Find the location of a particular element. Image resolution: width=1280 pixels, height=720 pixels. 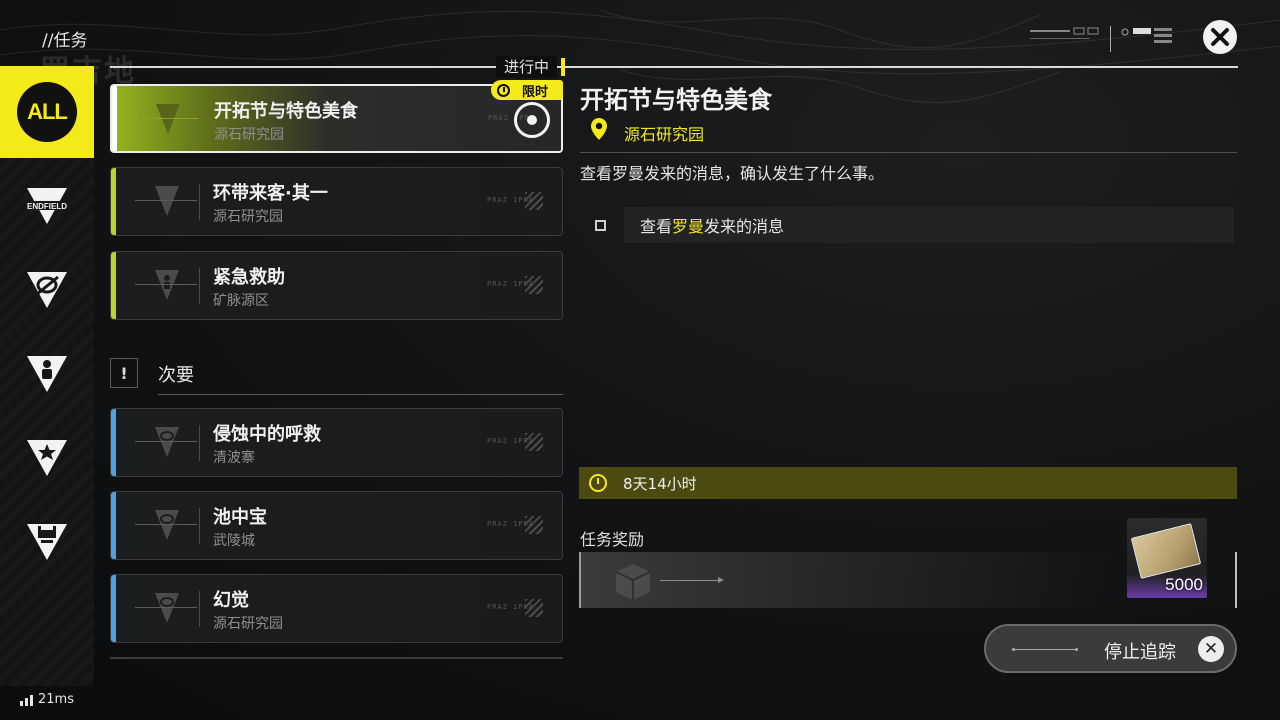

quest-card: 池中宝 武陵城 PRAZ 1PRA is located at coordinates (336, 525).